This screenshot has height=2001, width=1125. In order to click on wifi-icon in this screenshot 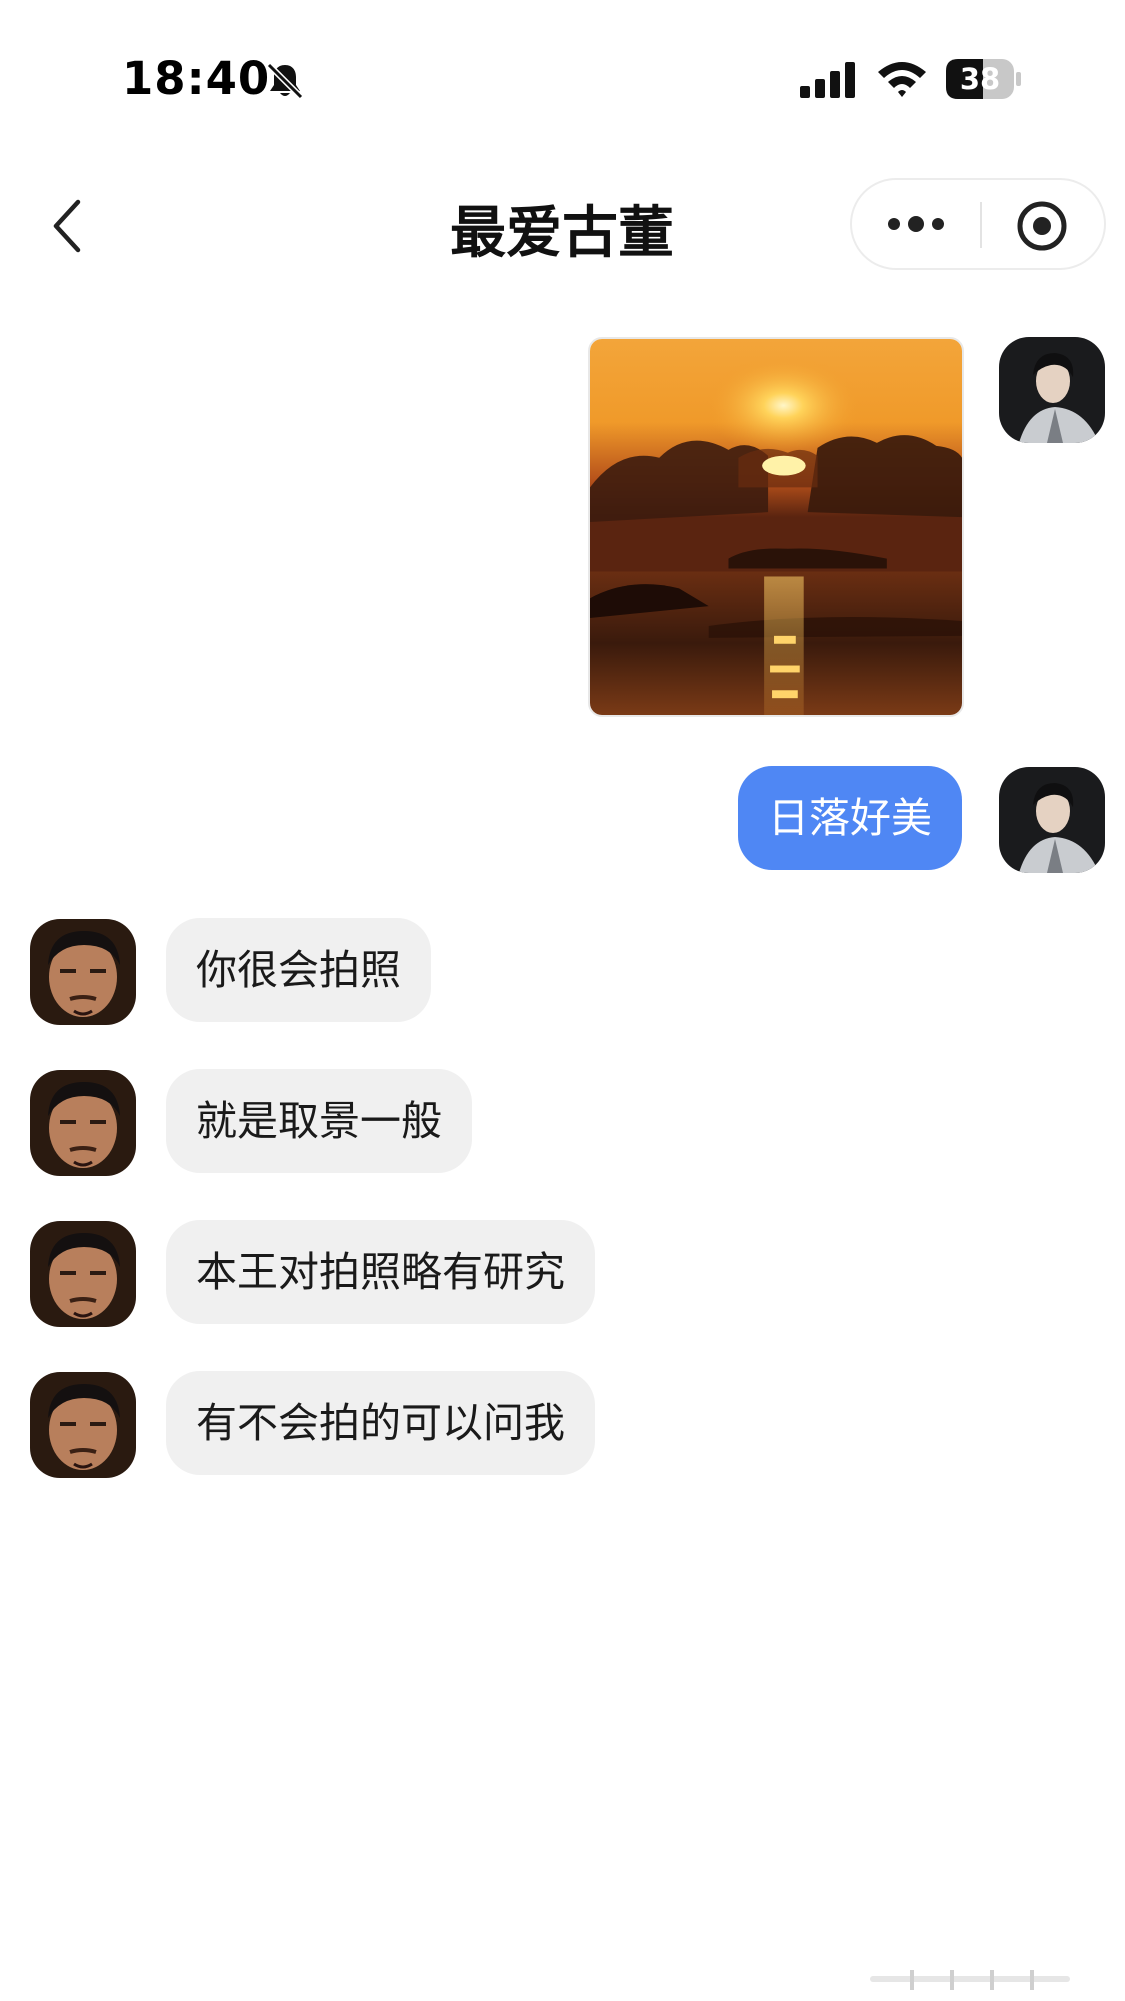, I will do `click(902, 79)`.